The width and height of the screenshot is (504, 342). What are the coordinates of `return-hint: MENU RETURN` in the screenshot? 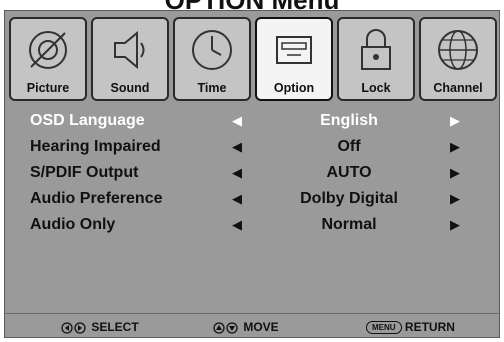 It's located at (410, 327).